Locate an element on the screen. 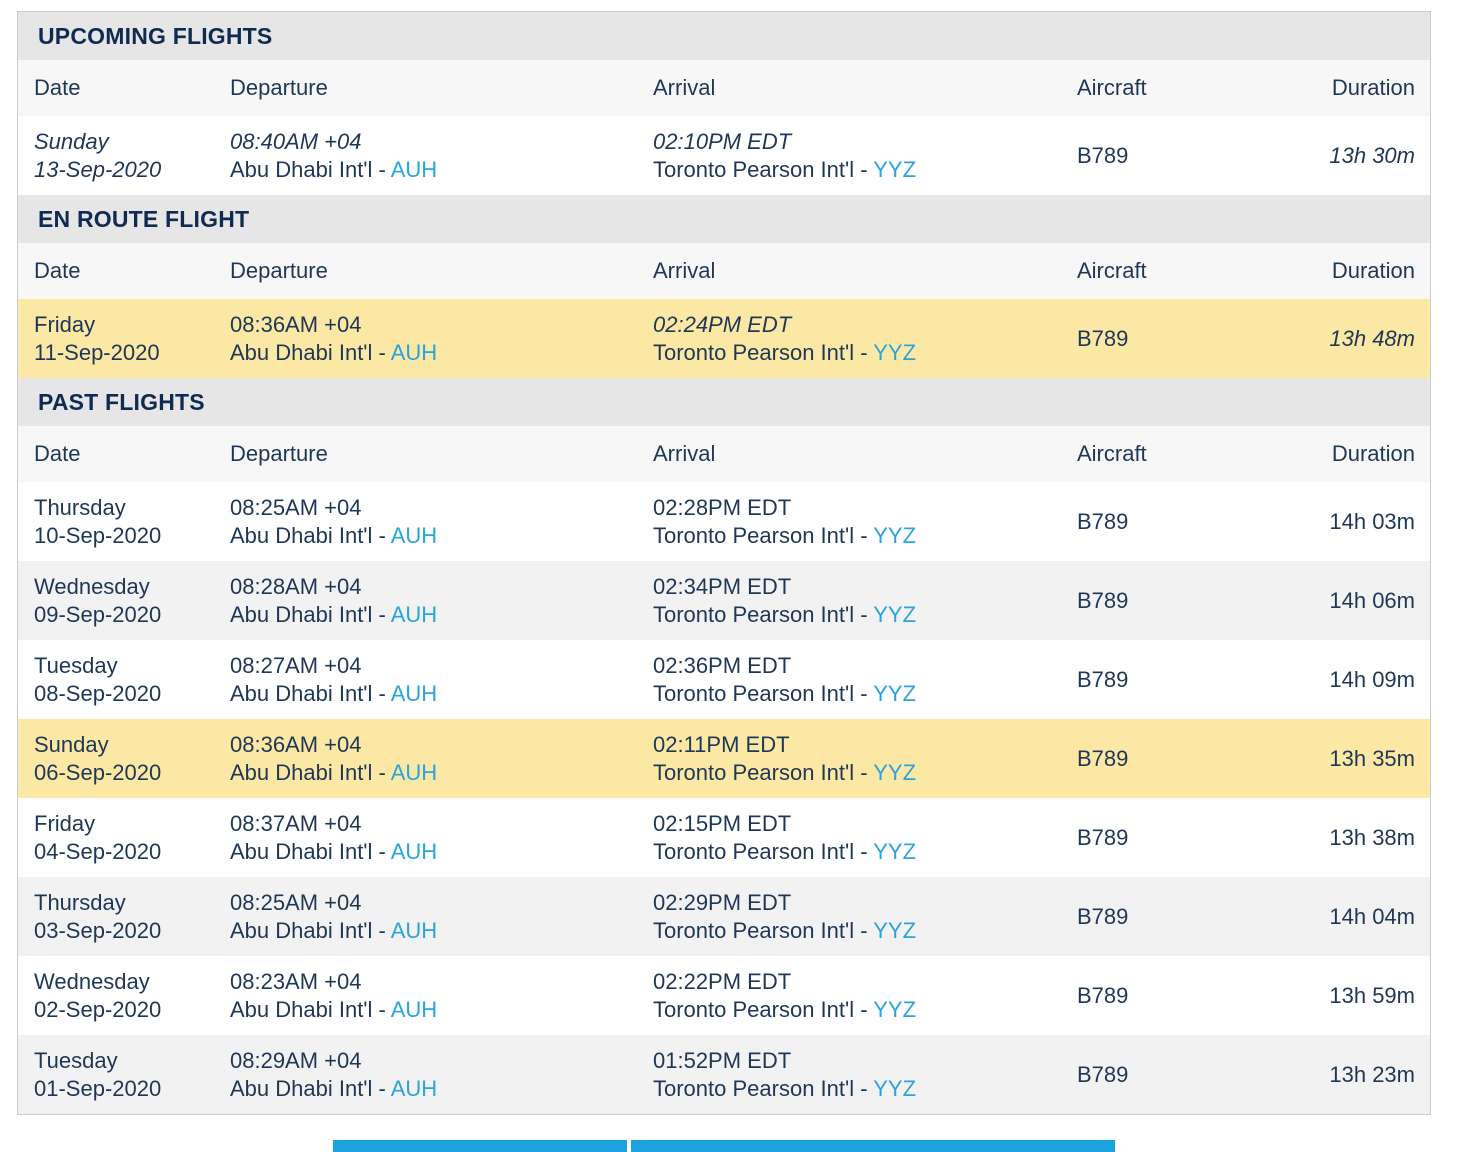 Image resolution: width=1458 pixels, height=1152 pixels. flight-duration: 14h 04m is located at coordinates (1372, 916).